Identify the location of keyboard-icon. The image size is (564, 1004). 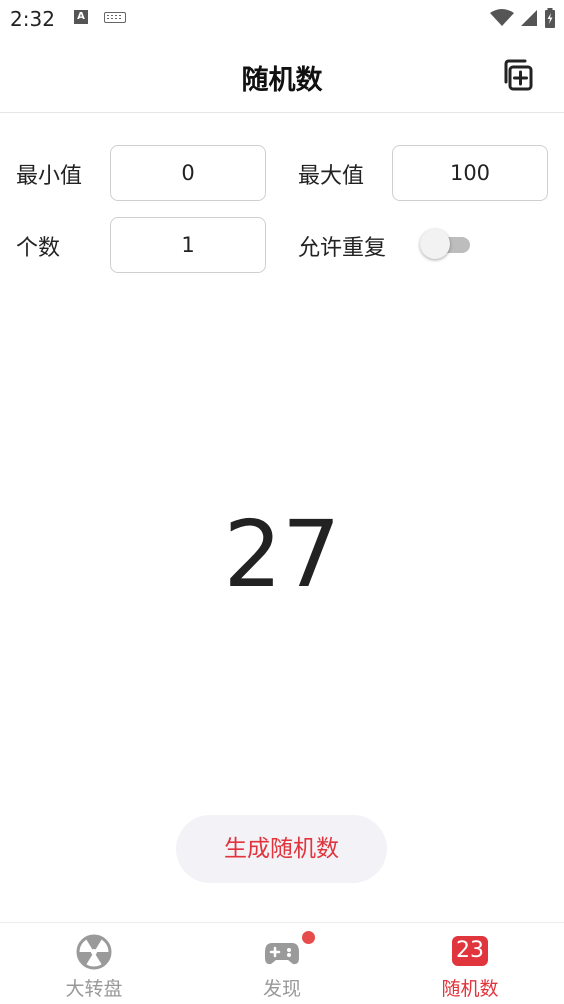
(115, 17).